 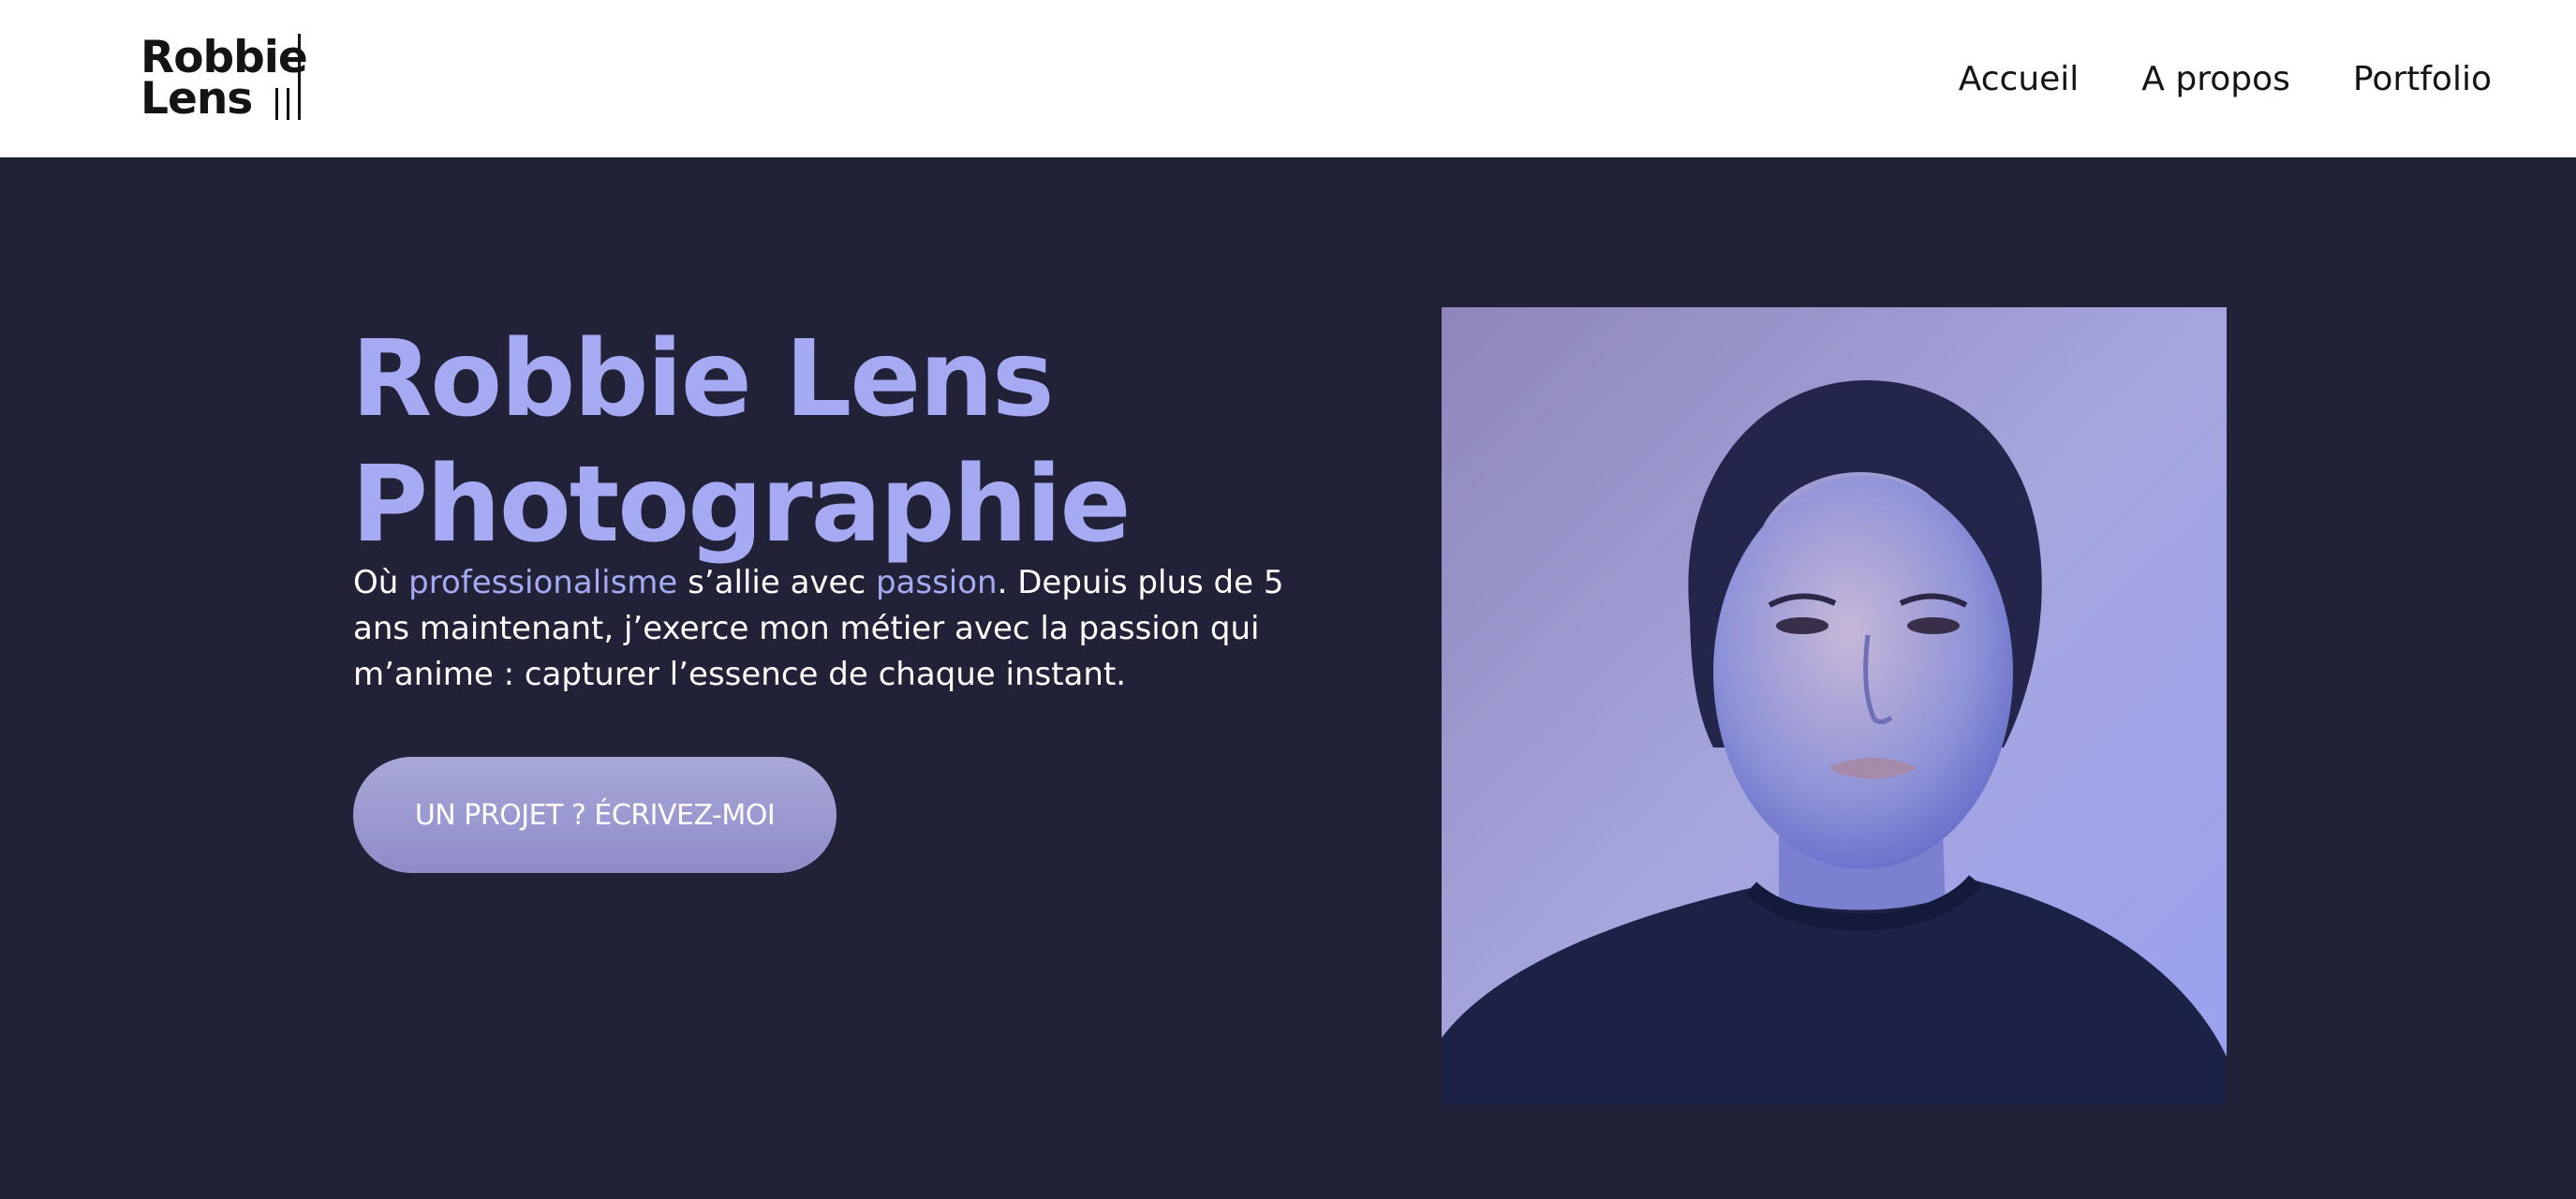 I want to click on desc-accent-professionalisme: professionalisme, so click(x=543, y=582).